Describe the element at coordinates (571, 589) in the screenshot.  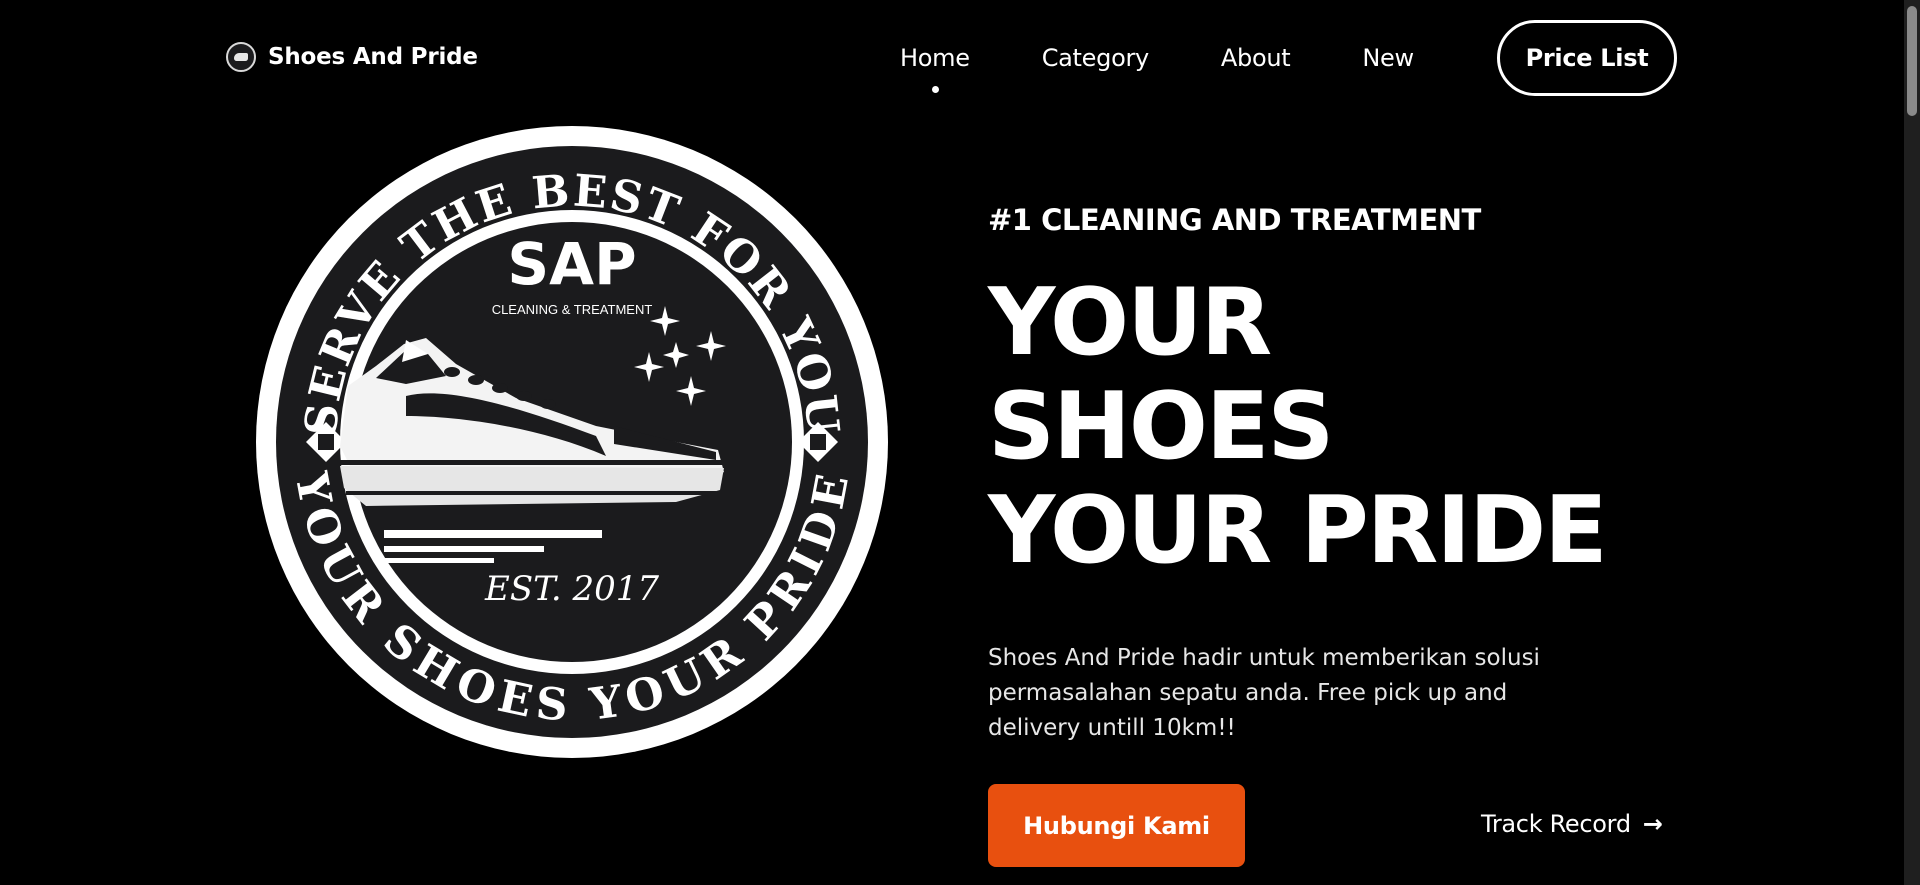
I see `logo-est: EST. 2017` at that location.